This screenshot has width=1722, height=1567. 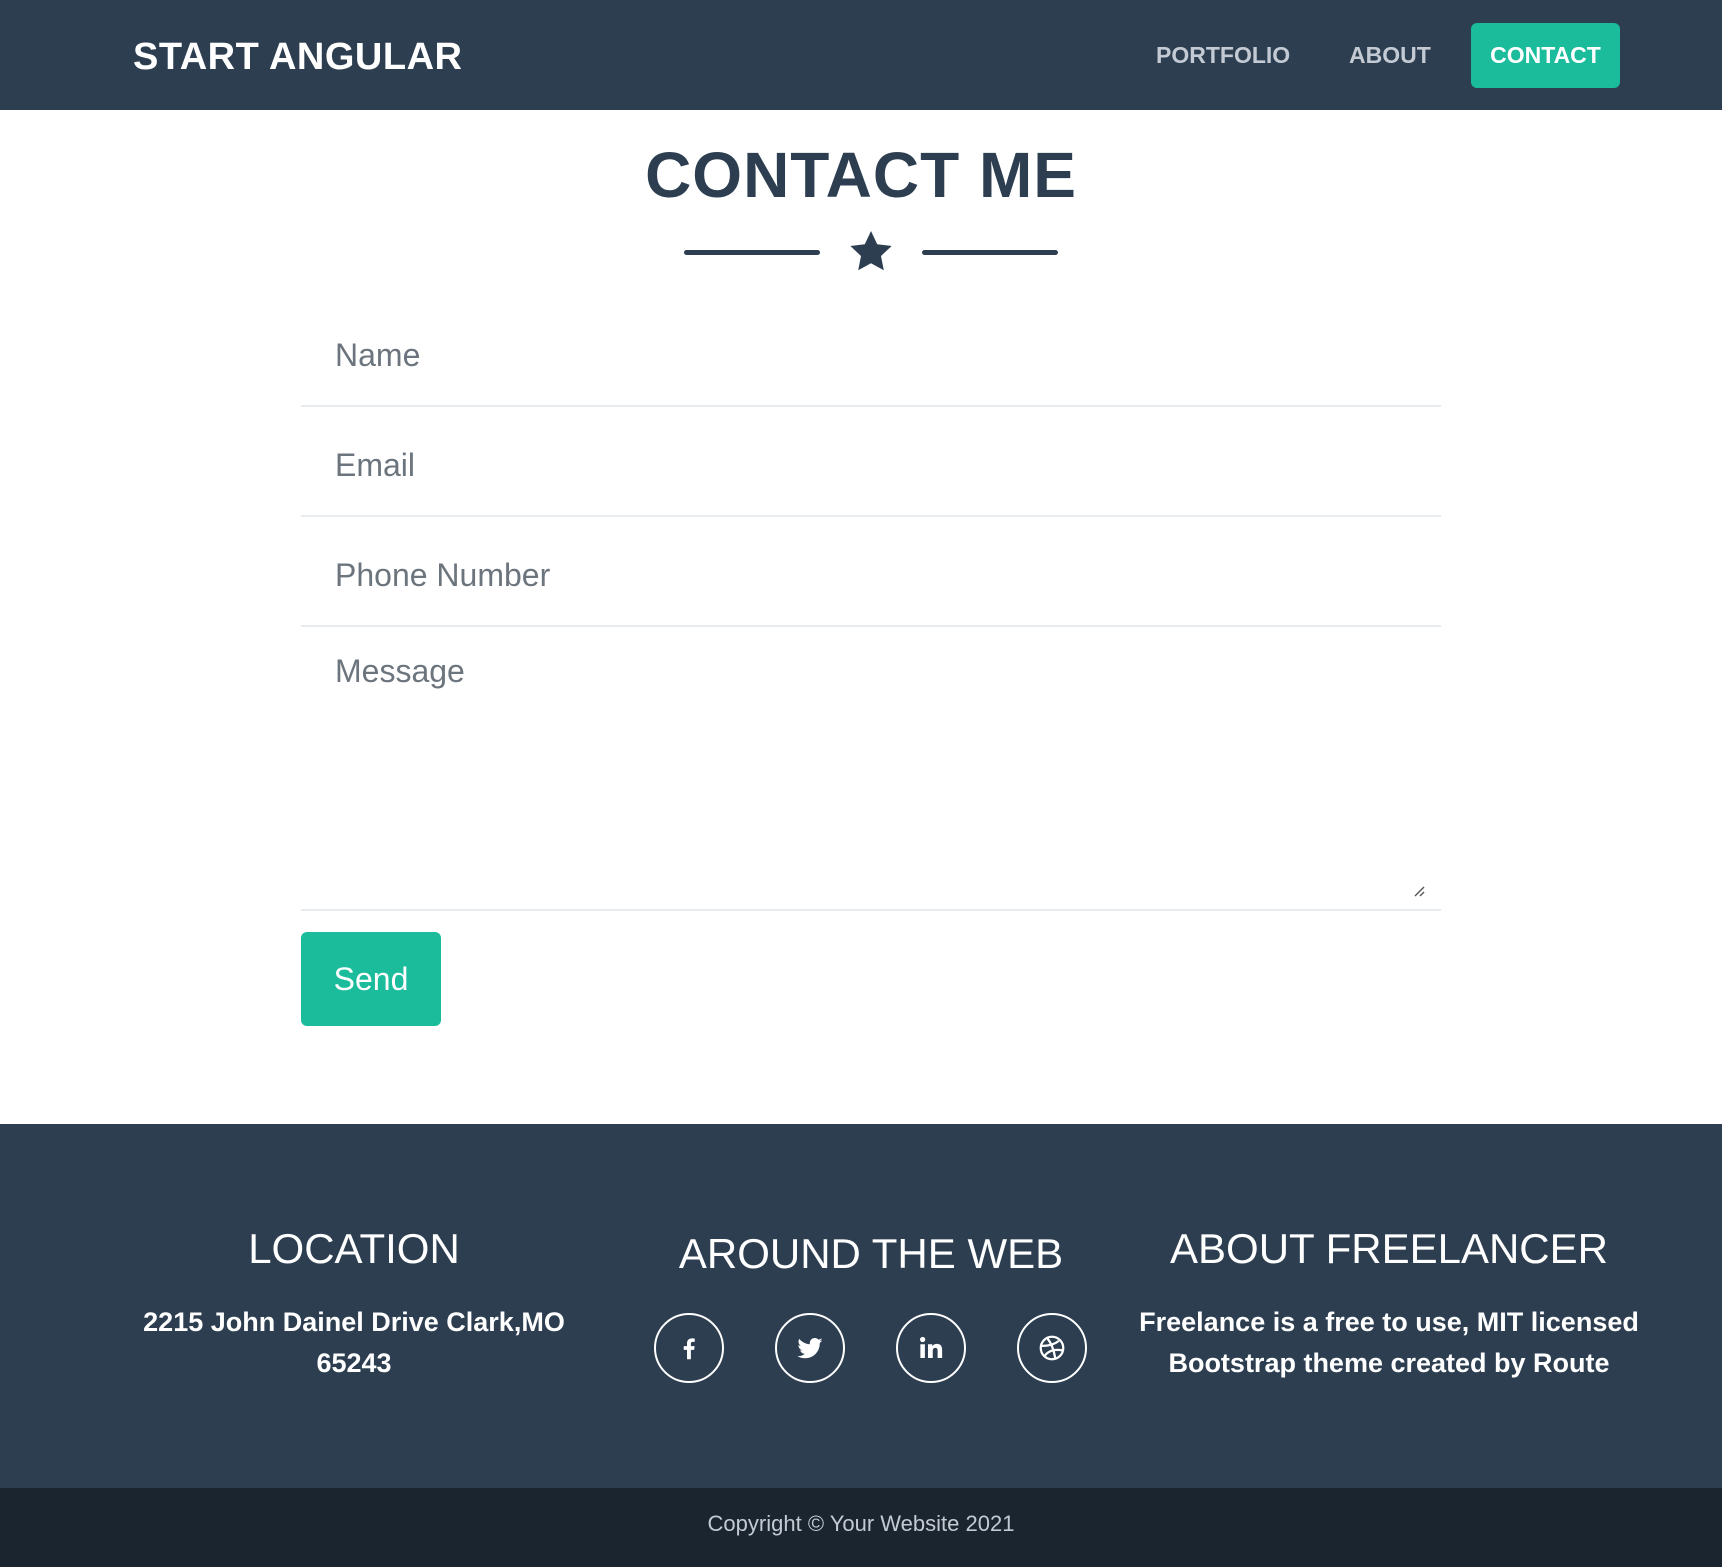 I want to click on star-icon, so click(x=871, y=251).